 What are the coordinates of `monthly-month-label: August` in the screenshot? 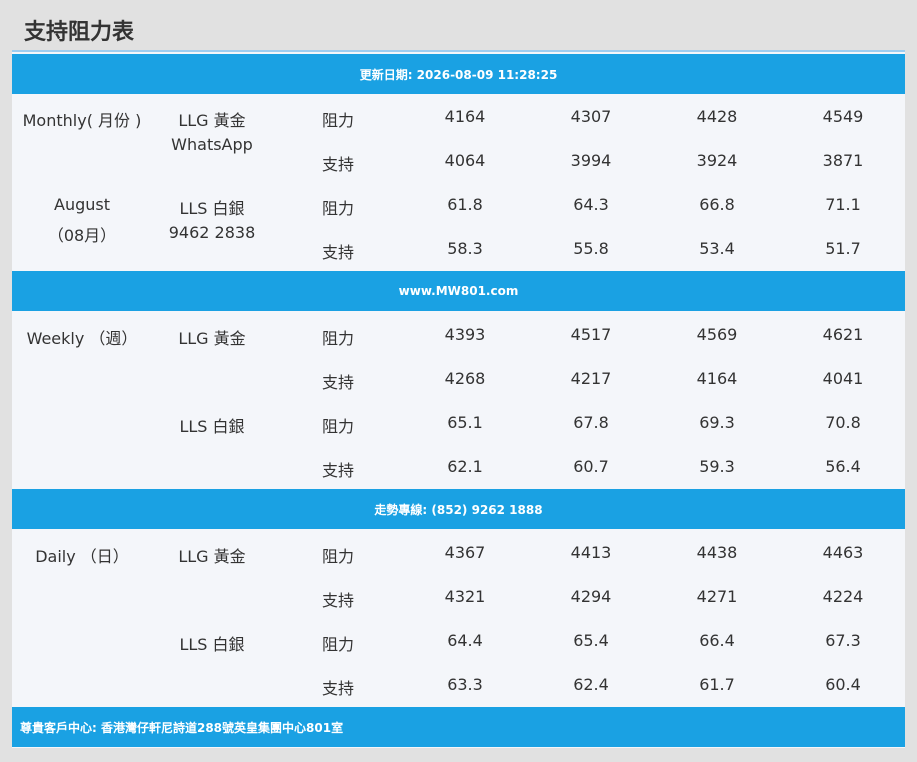 It's located at (82, 204).